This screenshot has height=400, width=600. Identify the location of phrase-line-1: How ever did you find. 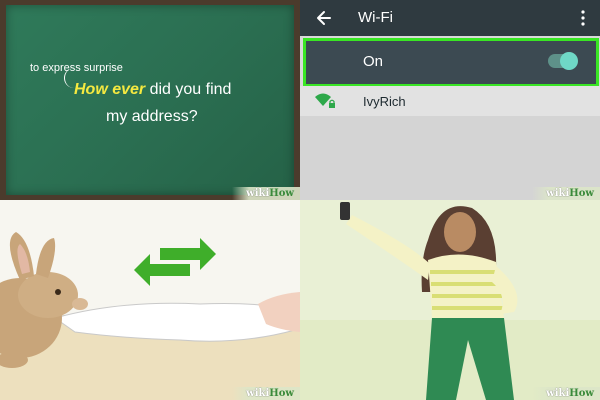
(152, 90).